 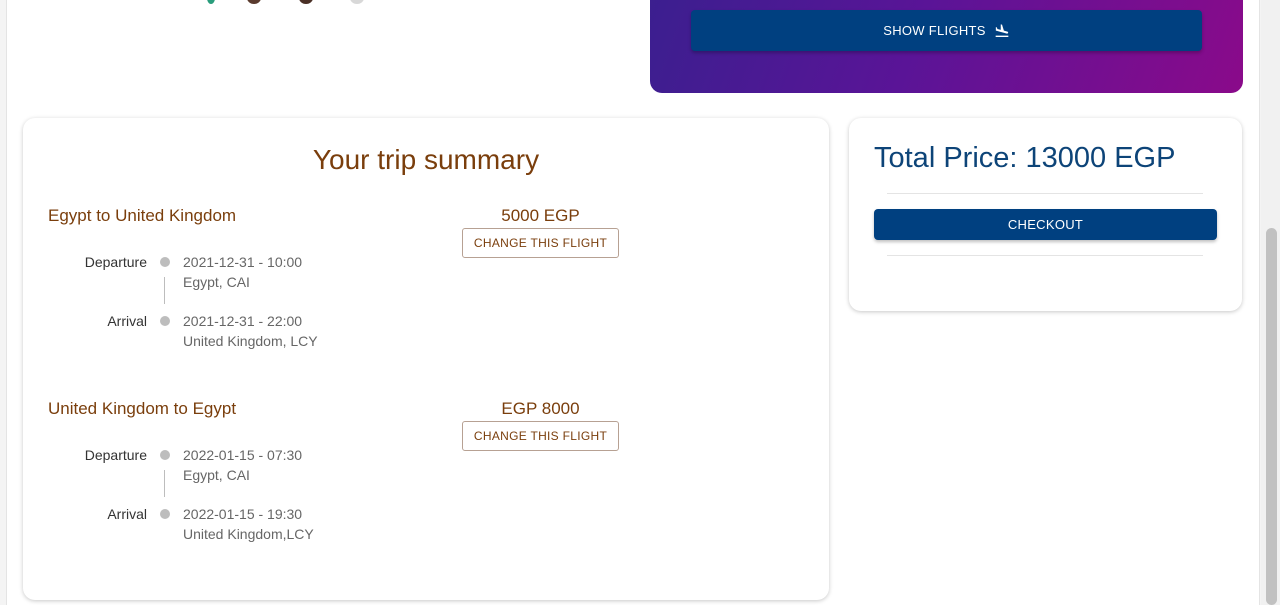 What do you see at coordinates (540, 215) in the screenshot?
I see `leg-price: 5000 EGP` at bounding box center [540, 215].